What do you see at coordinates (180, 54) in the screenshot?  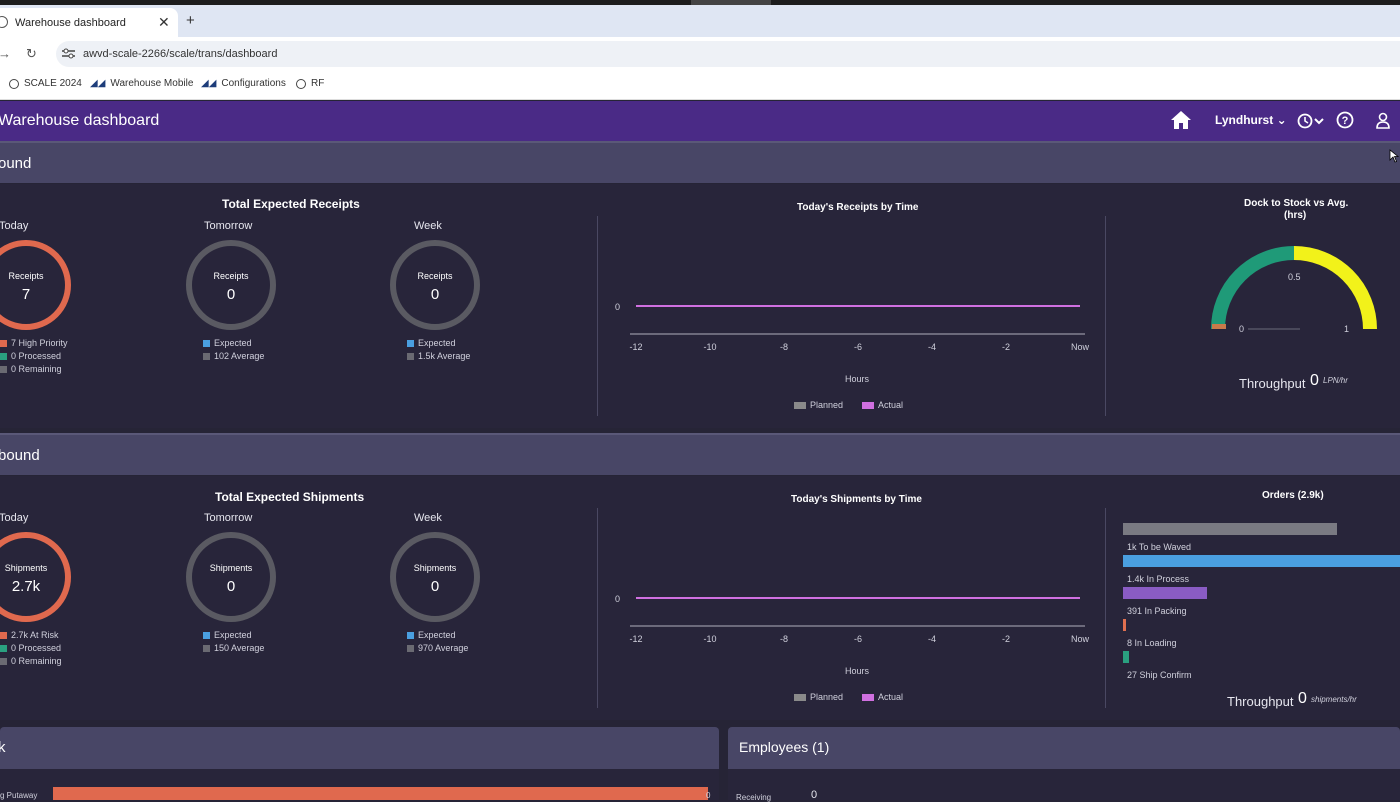 I see `url-text: awvd-scale-2266/scale/trans/dashboard` at bounding box center [180, 54].